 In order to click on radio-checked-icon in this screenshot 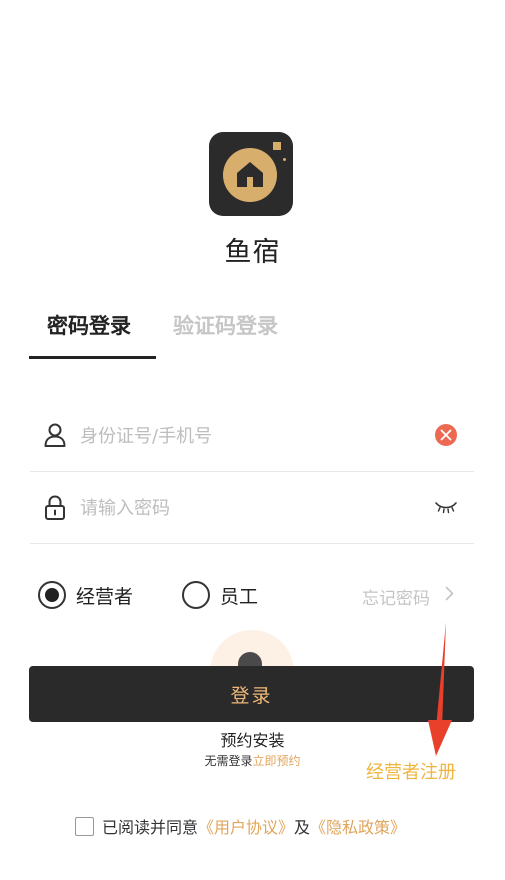, I will do `click(52, 595)`.